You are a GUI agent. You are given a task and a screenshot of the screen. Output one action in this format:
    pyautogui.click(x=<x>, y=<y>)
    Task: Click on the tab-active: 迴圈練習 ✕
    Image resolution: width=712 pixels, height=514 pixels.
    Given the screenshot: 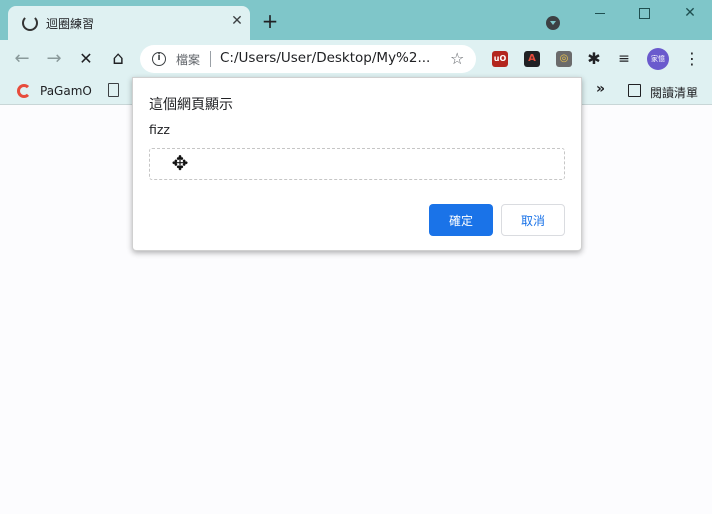 What is the action you would take?
    pyautogui.click(x=129, y=23)
    